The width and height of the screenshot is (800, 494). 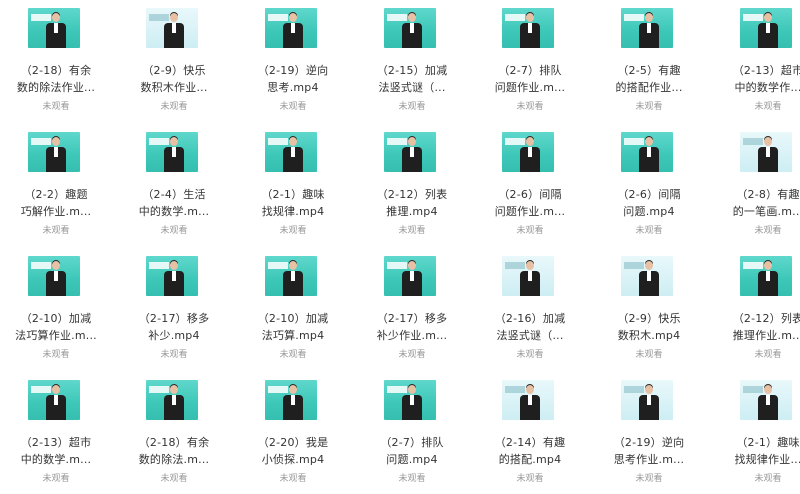 I want to click on video-title: （2-9）快乐 数积木.mp4, so click(x=649, y=327).